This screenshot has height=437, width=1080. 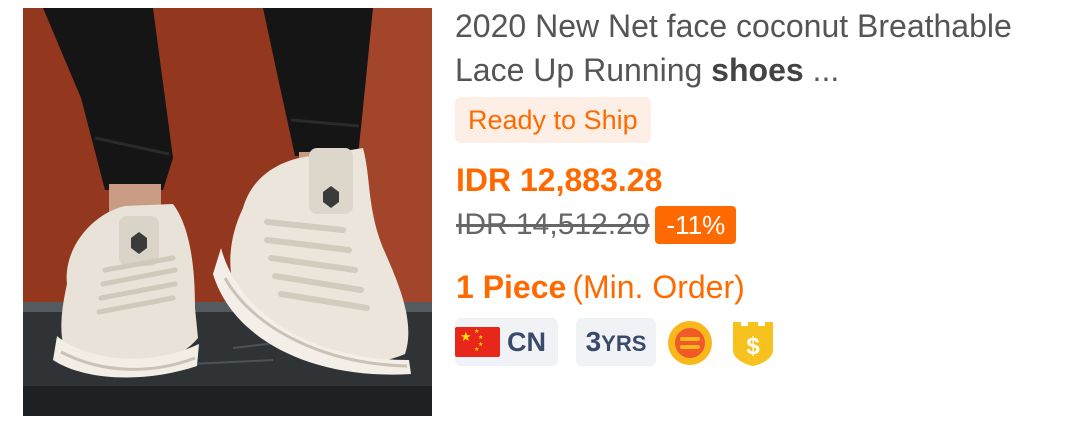 What do you see at coordinates (593, 341) in the screenshot?
I see `years-number: 3` at bounding box center [593, 341].